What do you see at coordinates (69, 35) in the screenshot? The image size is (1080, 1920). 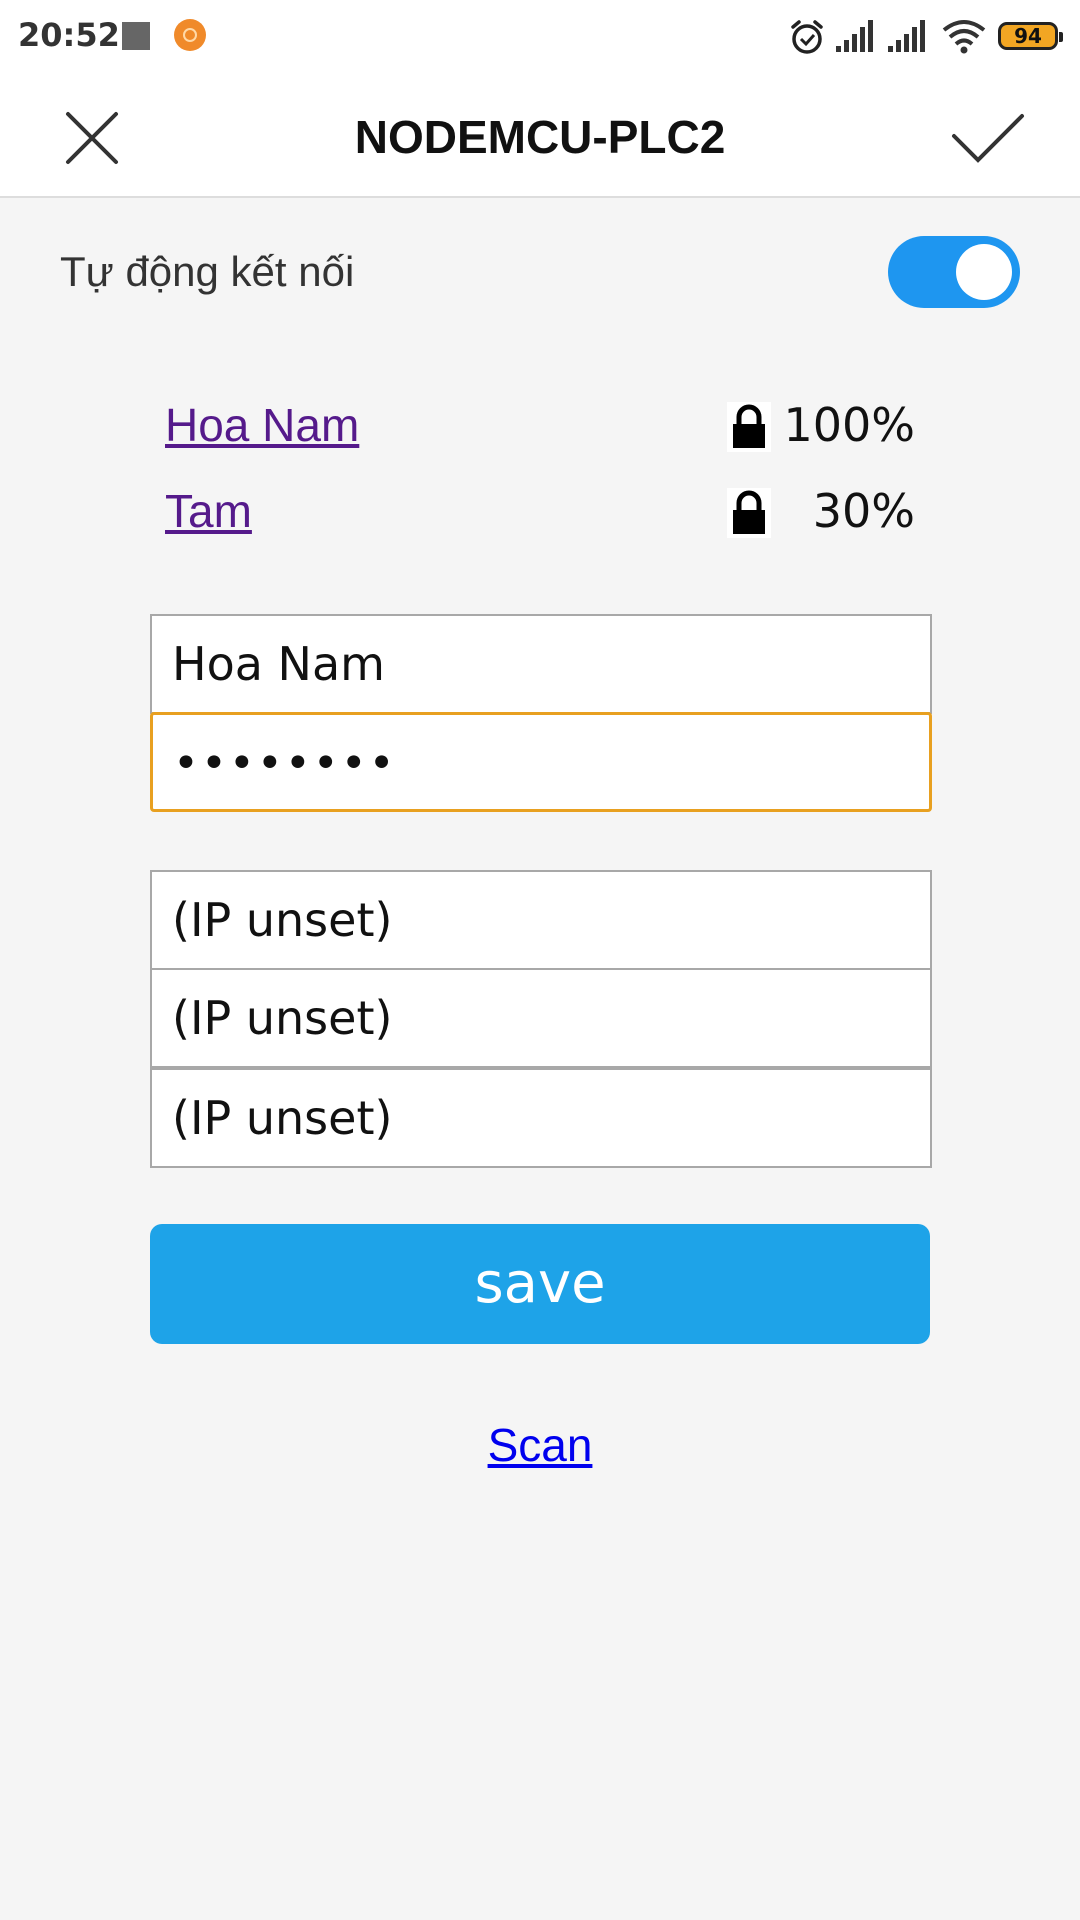 I see `status-time: 20:52` at bounding box center [69, 35].